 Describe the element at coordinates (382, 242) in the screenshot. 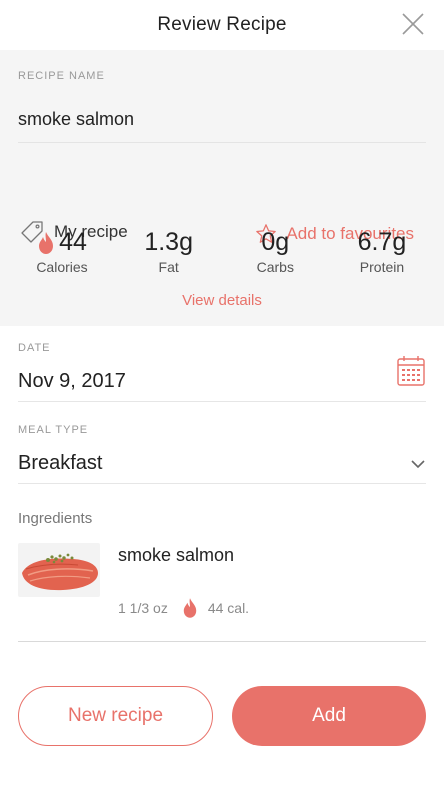

I see `protein-value: 6.7g` at that location.